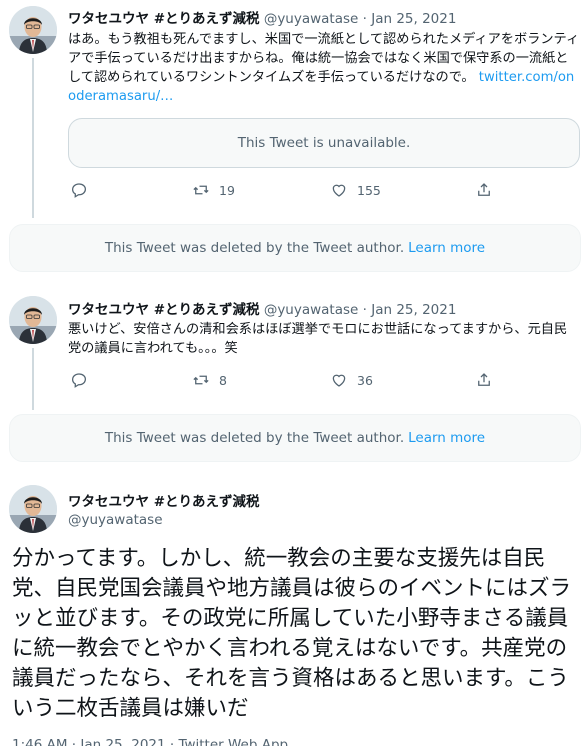 The width and height of the screenshot is (583, 746). Describe the element at coordinates (369, 190) in the screenshot. I see `like-count: 155` at that location.